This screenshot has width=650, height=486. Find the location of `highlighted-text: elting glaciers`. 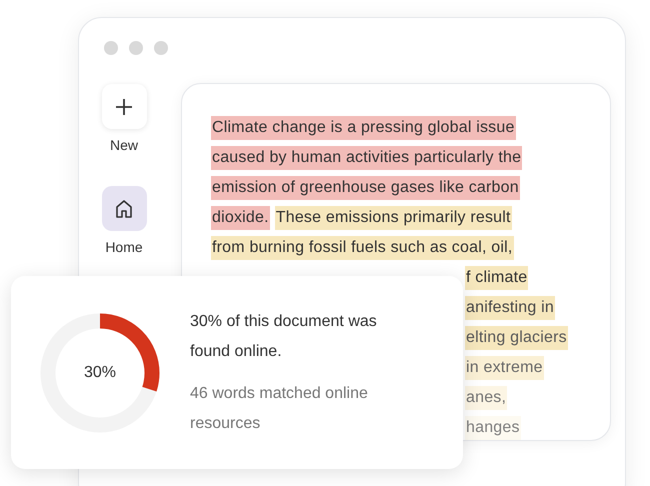

highlighted-text: elting glaciers is located at coordinates (516, 338).